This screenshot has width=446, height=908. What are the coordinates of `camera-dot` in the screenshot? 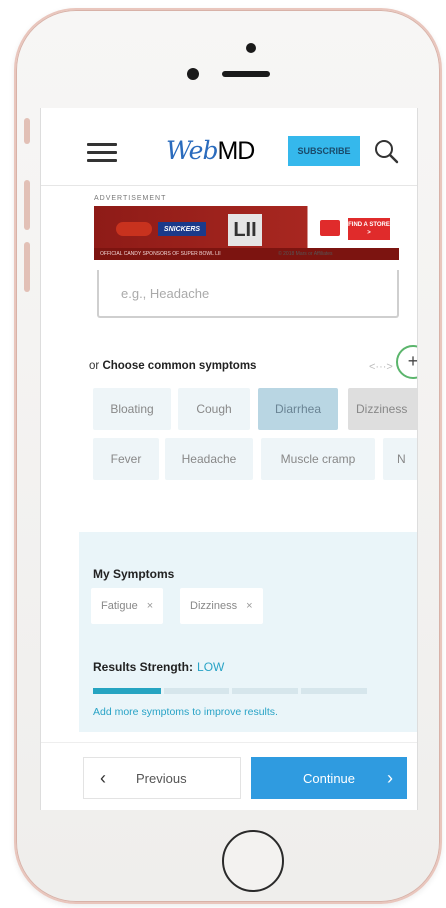 It's located at (251, 48).